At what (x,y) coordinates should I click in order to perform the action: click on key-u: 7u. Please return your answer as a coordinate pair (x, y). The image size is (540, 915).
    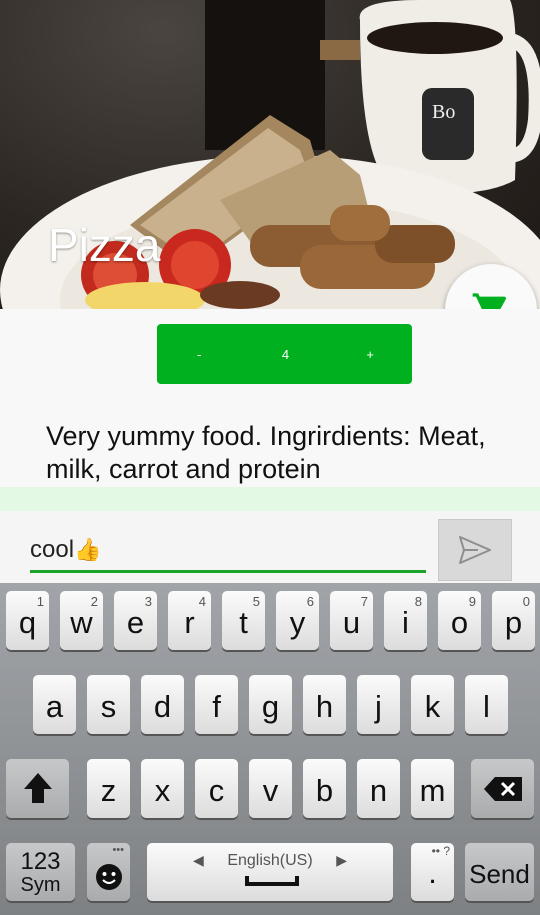
    Looking at the image, I should click on (351, 620).